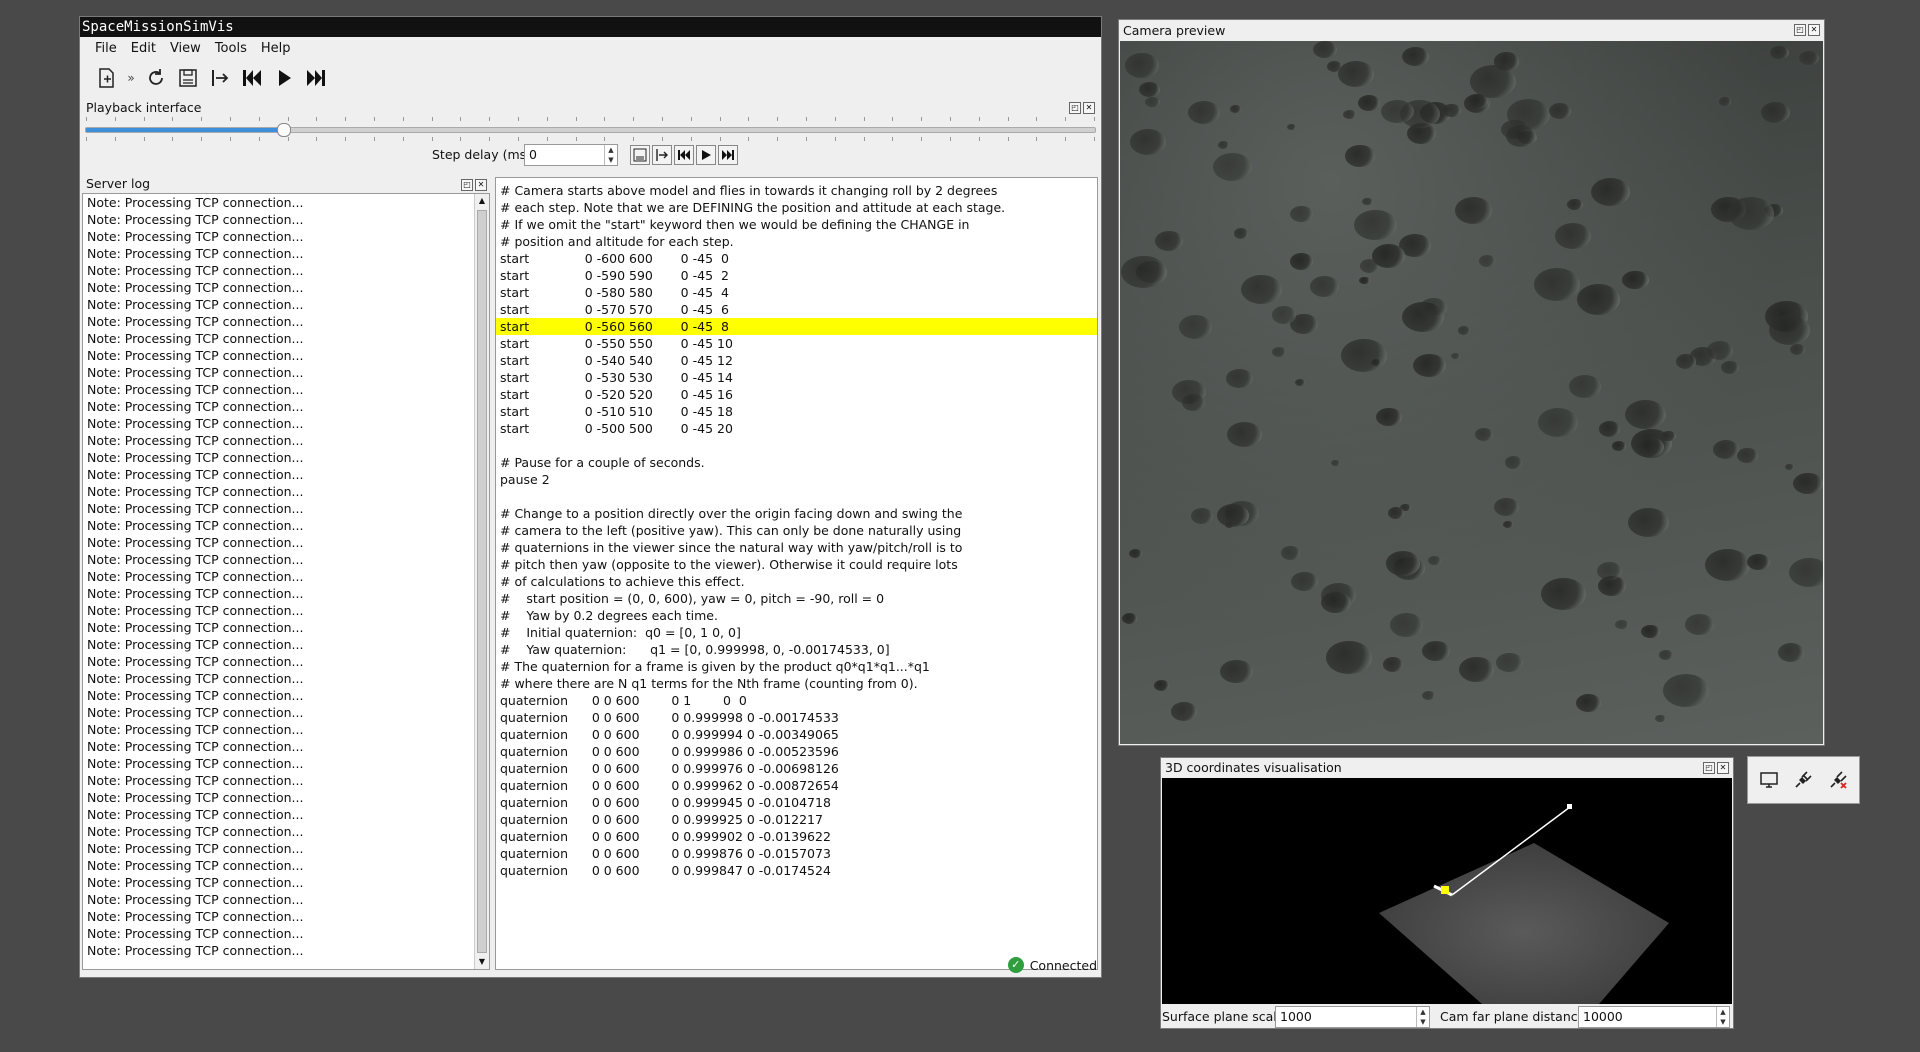 This screenshot has height=1052, width=1920. Describe the element at coordinates (220, 78) in the screenshot. I see `step-to-button` at that location.